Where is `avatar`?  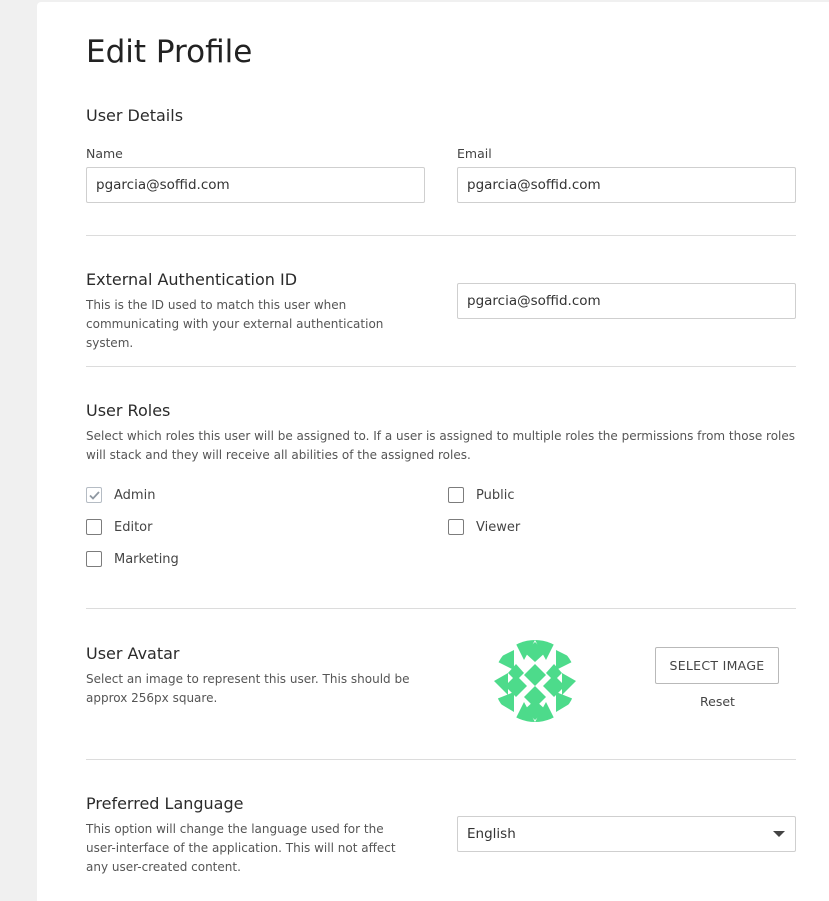 avatar is located at coordinates (535, 681).